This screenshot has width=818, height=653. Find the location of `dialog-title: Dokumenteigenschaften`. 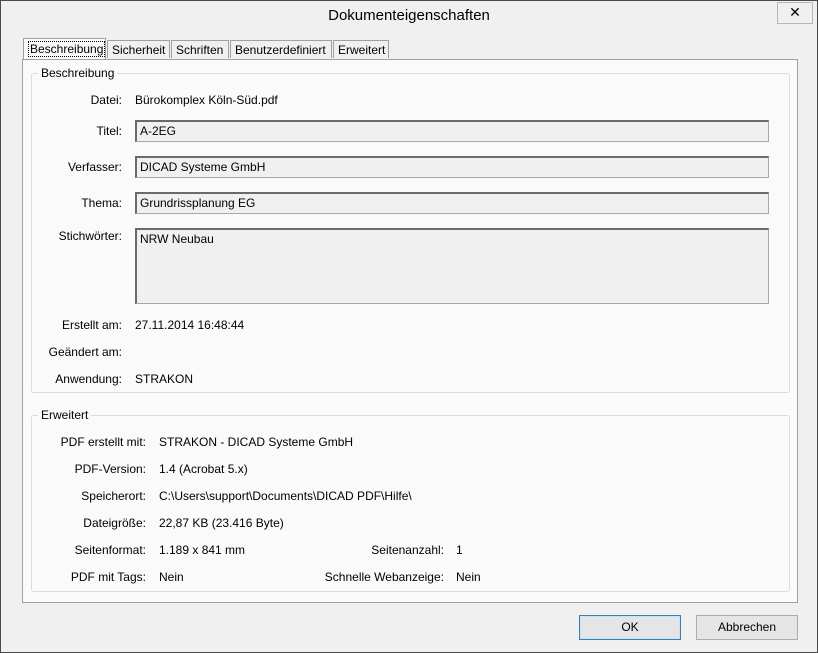

dialog-title: Dokumenteigenschaften is located at coordinates (409, 15).